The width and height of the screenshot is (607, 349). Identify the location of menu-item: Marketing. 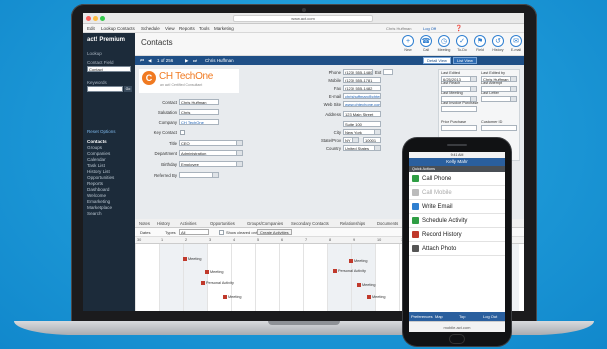
(224, 28).